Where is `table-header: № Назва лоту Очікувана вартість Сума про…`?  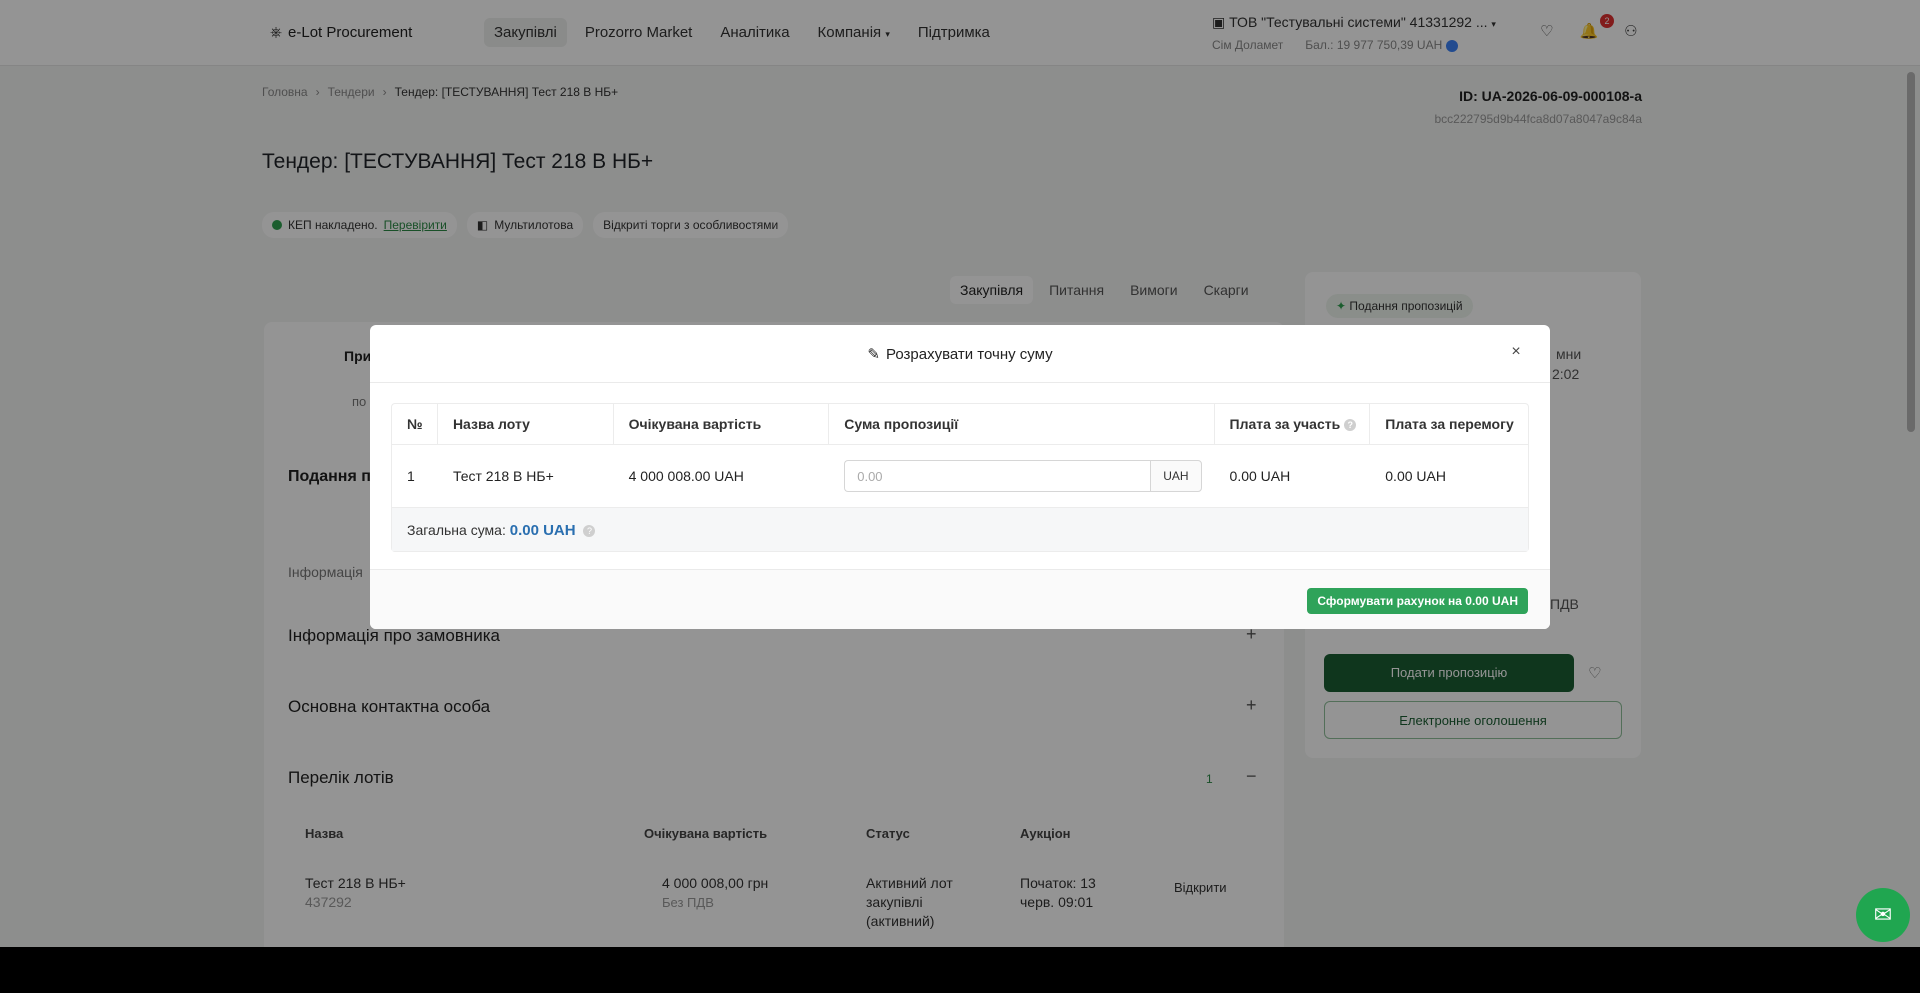
table-header: № Назва лоту Очікувана вартість Сума про… is located at coordinates (960, 424).